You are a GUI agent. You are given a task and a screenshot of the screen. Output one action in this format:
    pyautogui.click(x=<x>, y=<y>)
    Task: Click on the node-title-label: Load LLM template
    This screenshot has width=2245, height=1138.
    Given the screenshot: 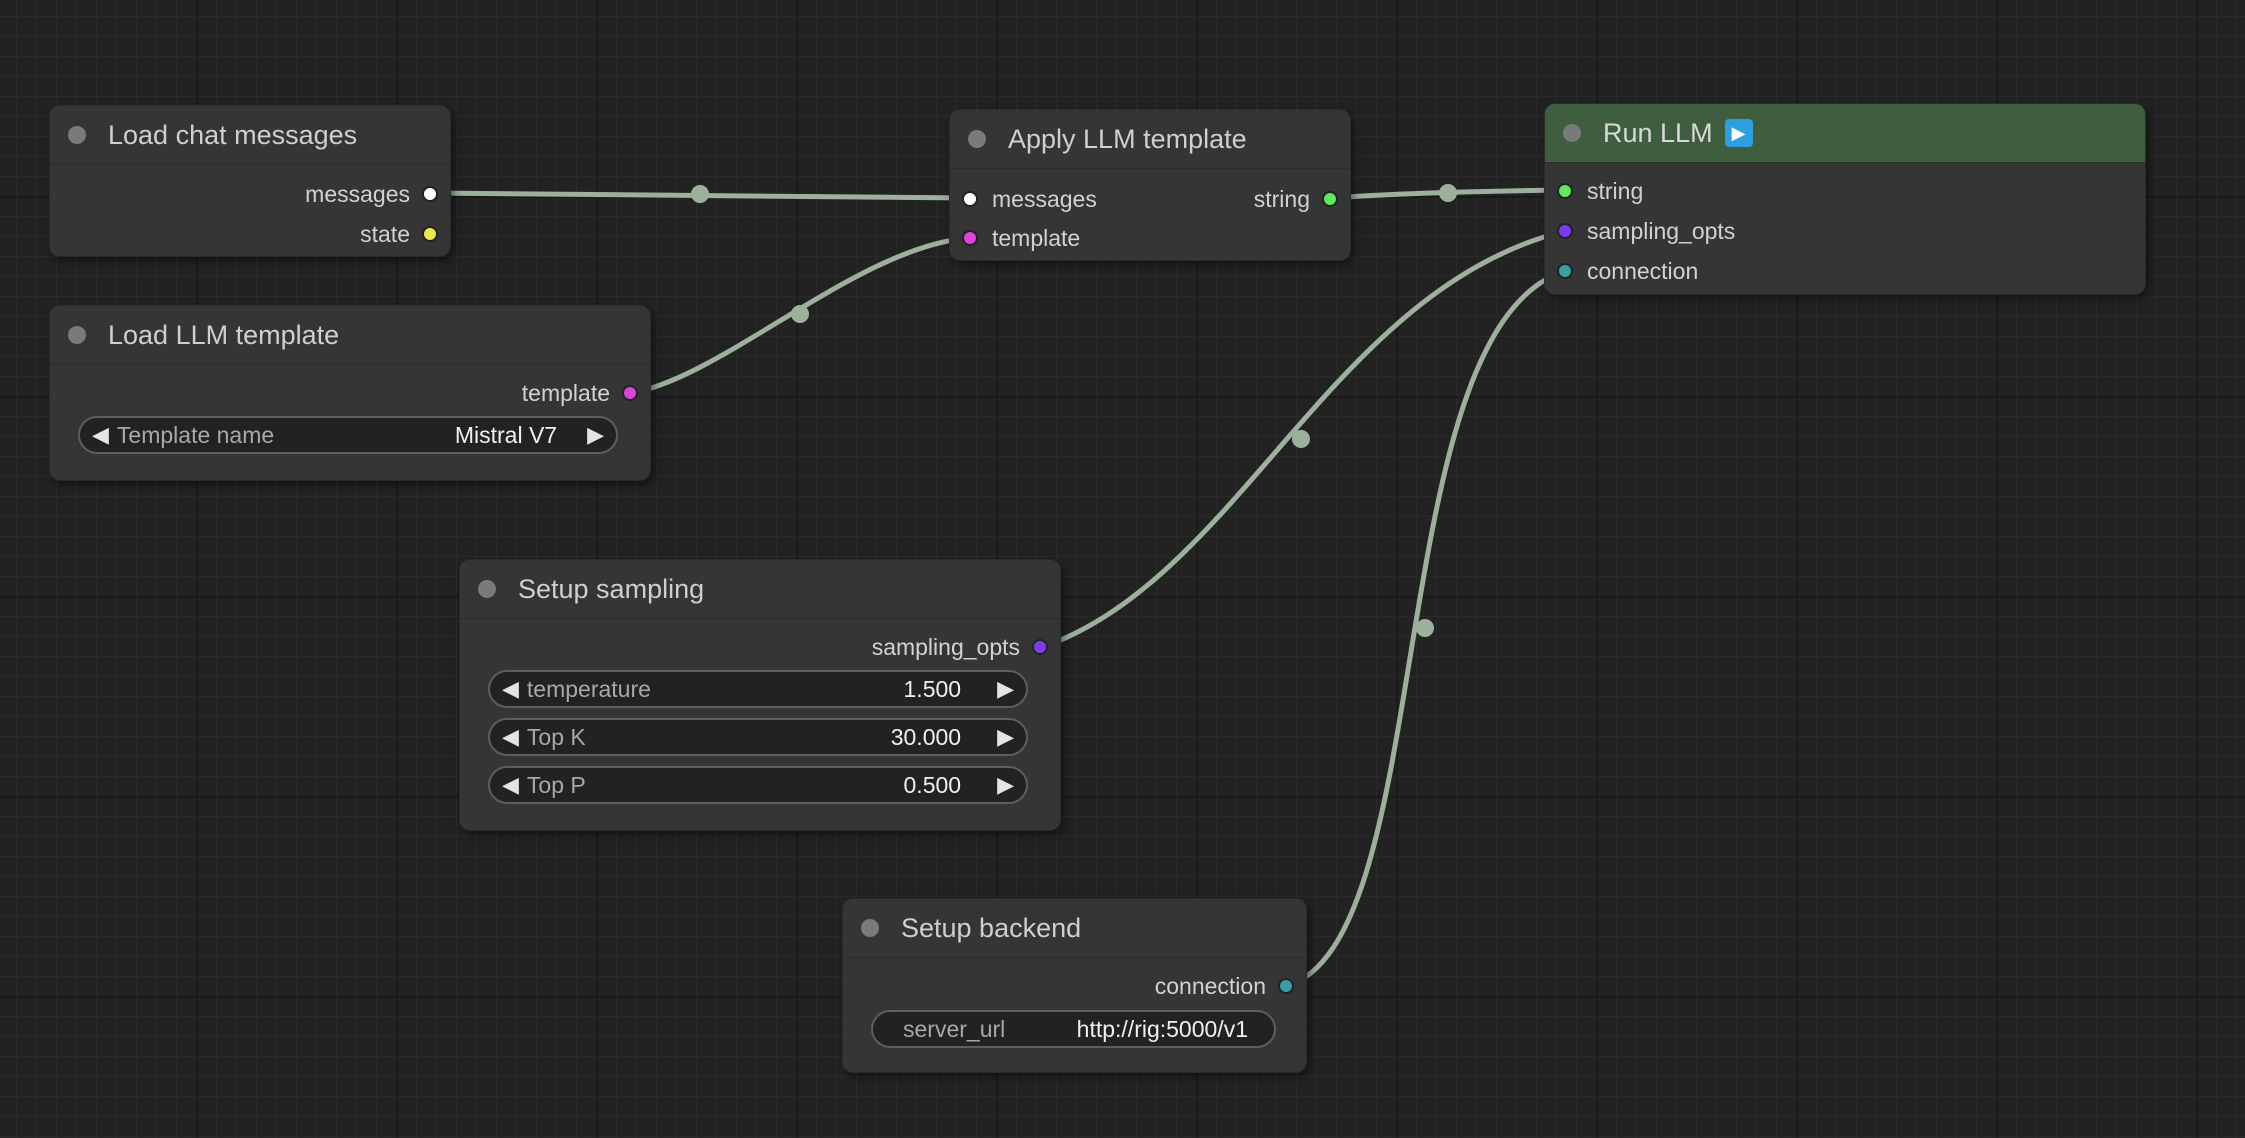 What is the action you would take?
    pyautogui.click(x=224, y=334)
    